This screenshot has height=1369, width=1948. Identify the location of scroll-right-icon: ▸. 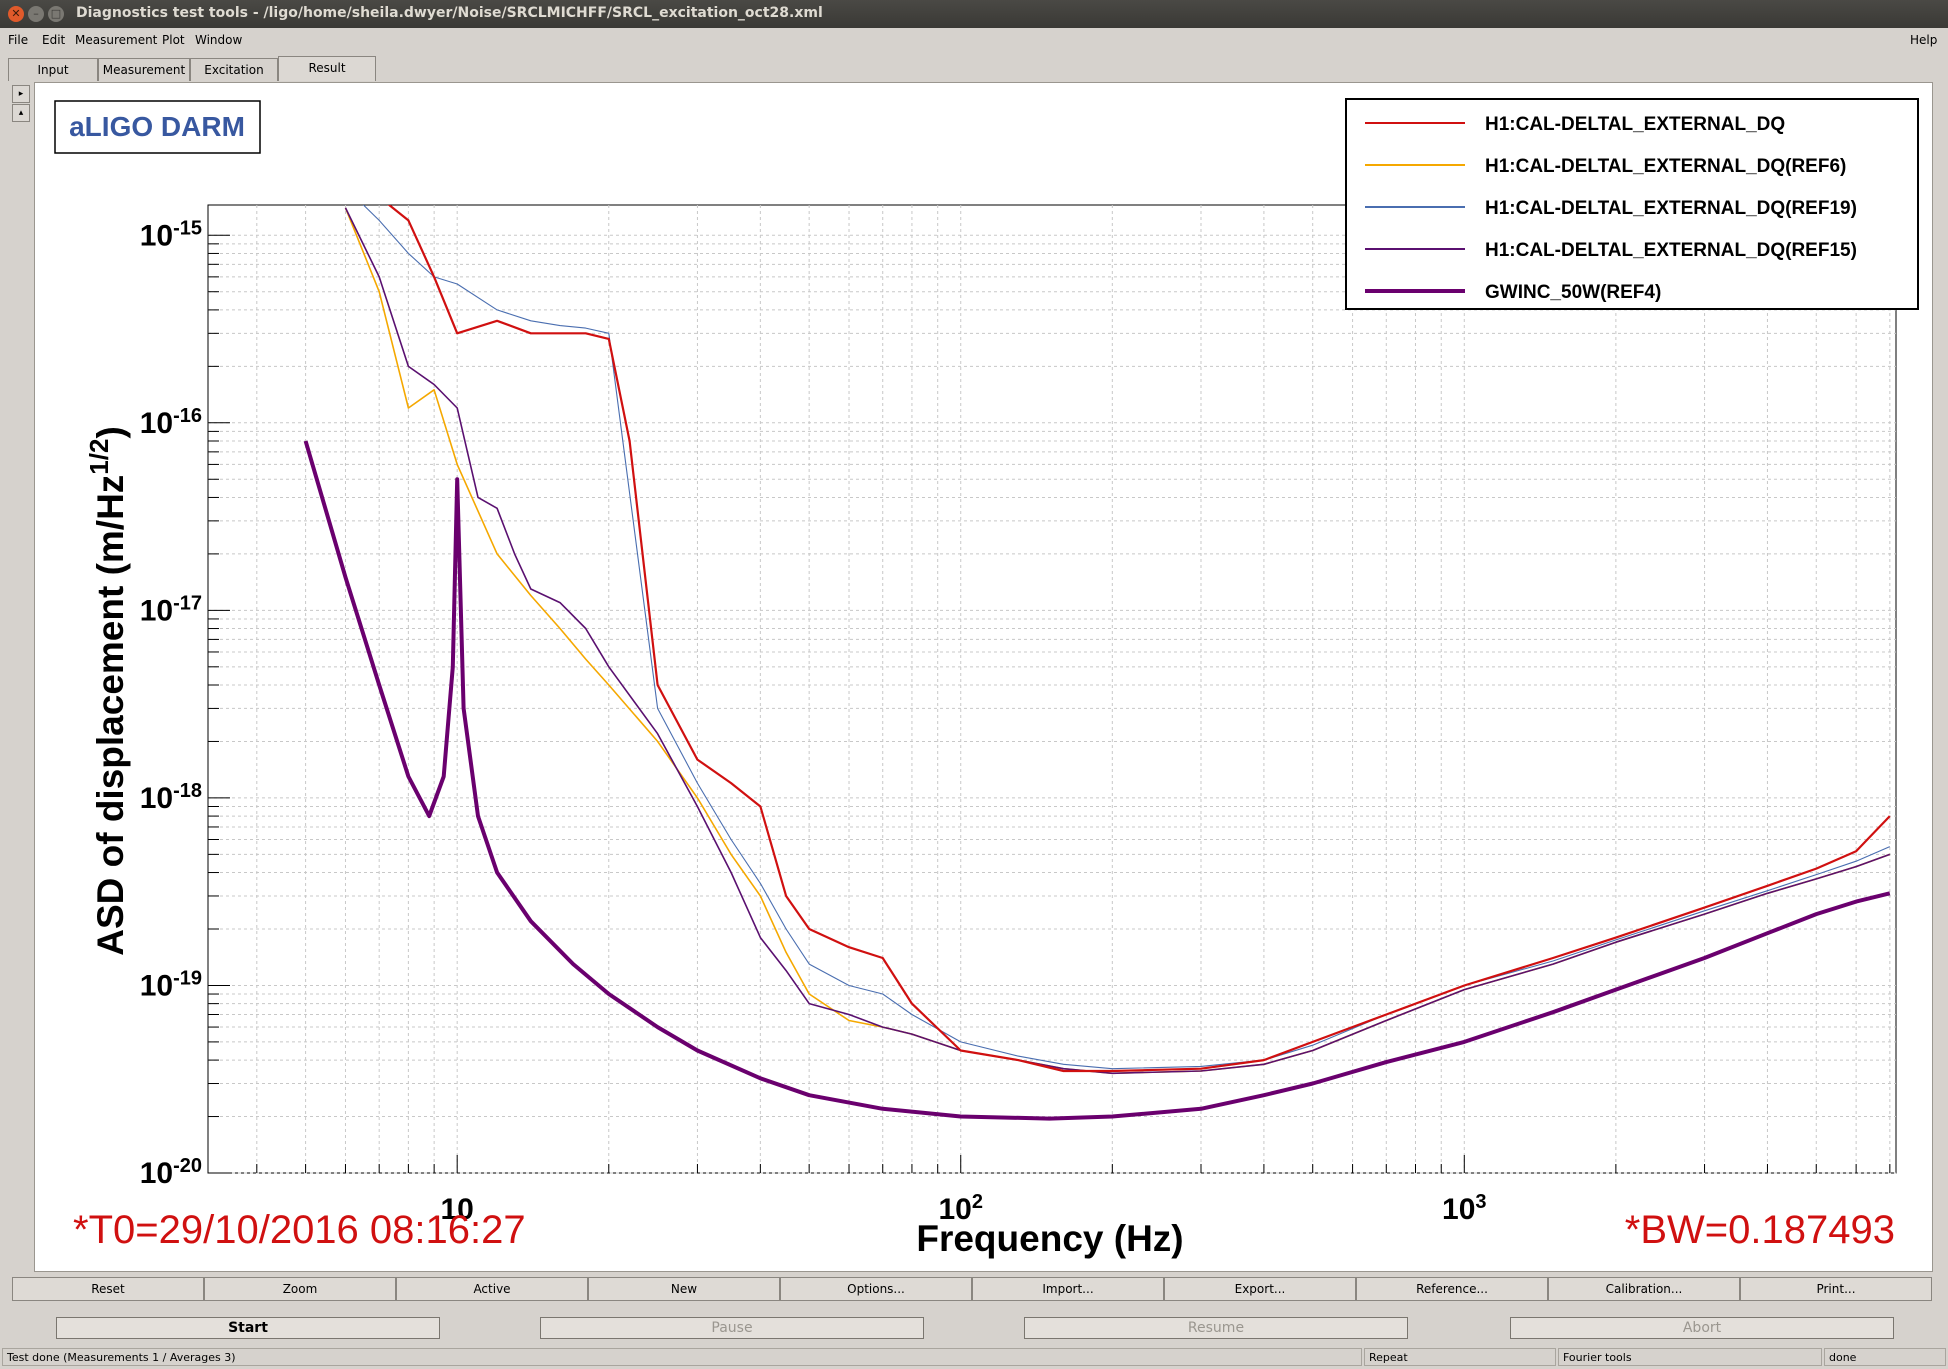
(21, 94).